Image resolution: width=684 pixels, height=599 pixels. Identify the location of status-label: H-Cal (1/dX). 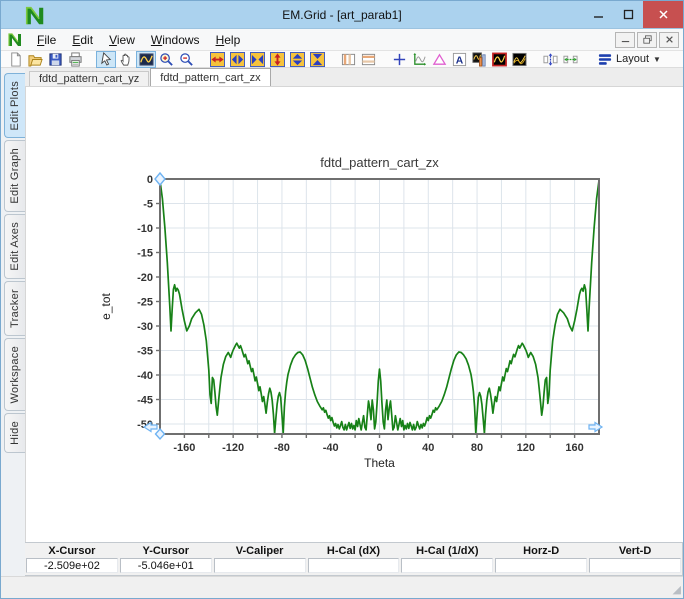
(447, 551).